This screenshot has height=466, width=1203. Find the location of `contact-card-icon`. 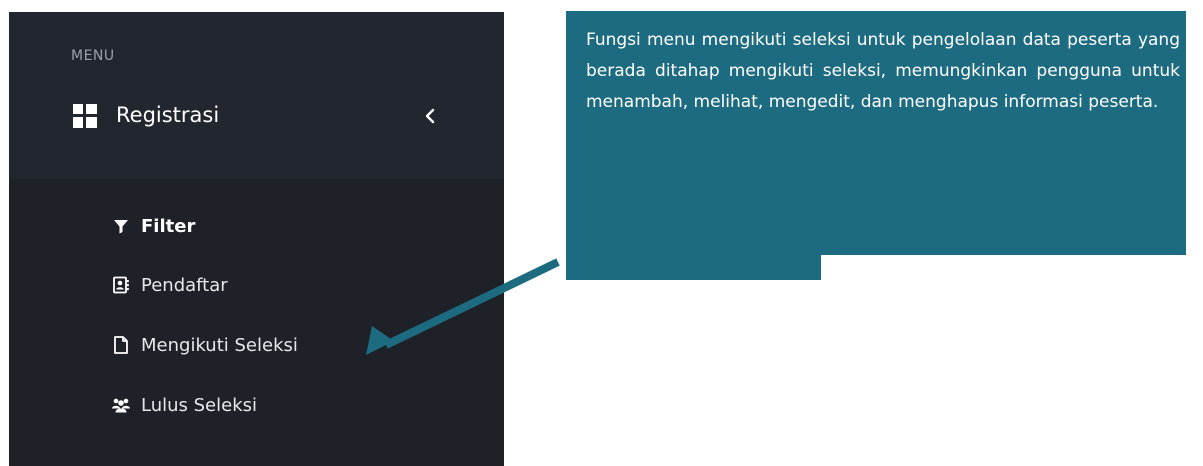

contact-card-icon is located at coordinates (121, 285).